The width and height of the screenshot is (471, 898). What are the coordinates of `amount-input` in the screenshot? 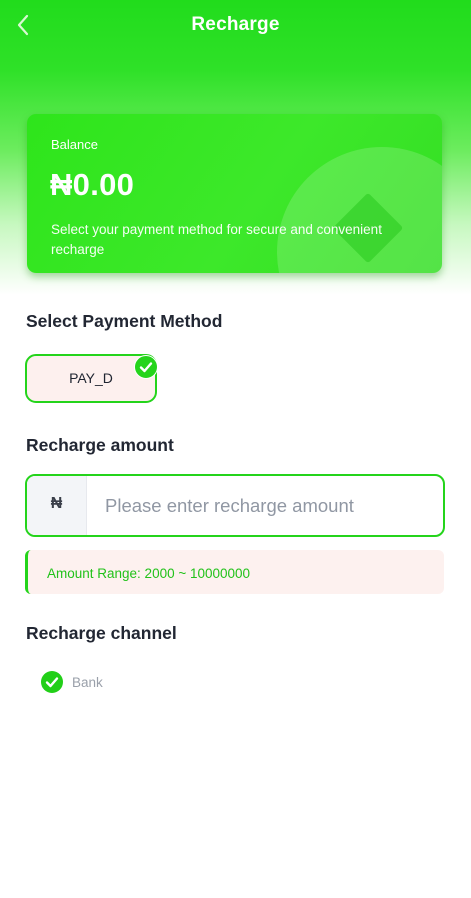 It's located at (265, 505).